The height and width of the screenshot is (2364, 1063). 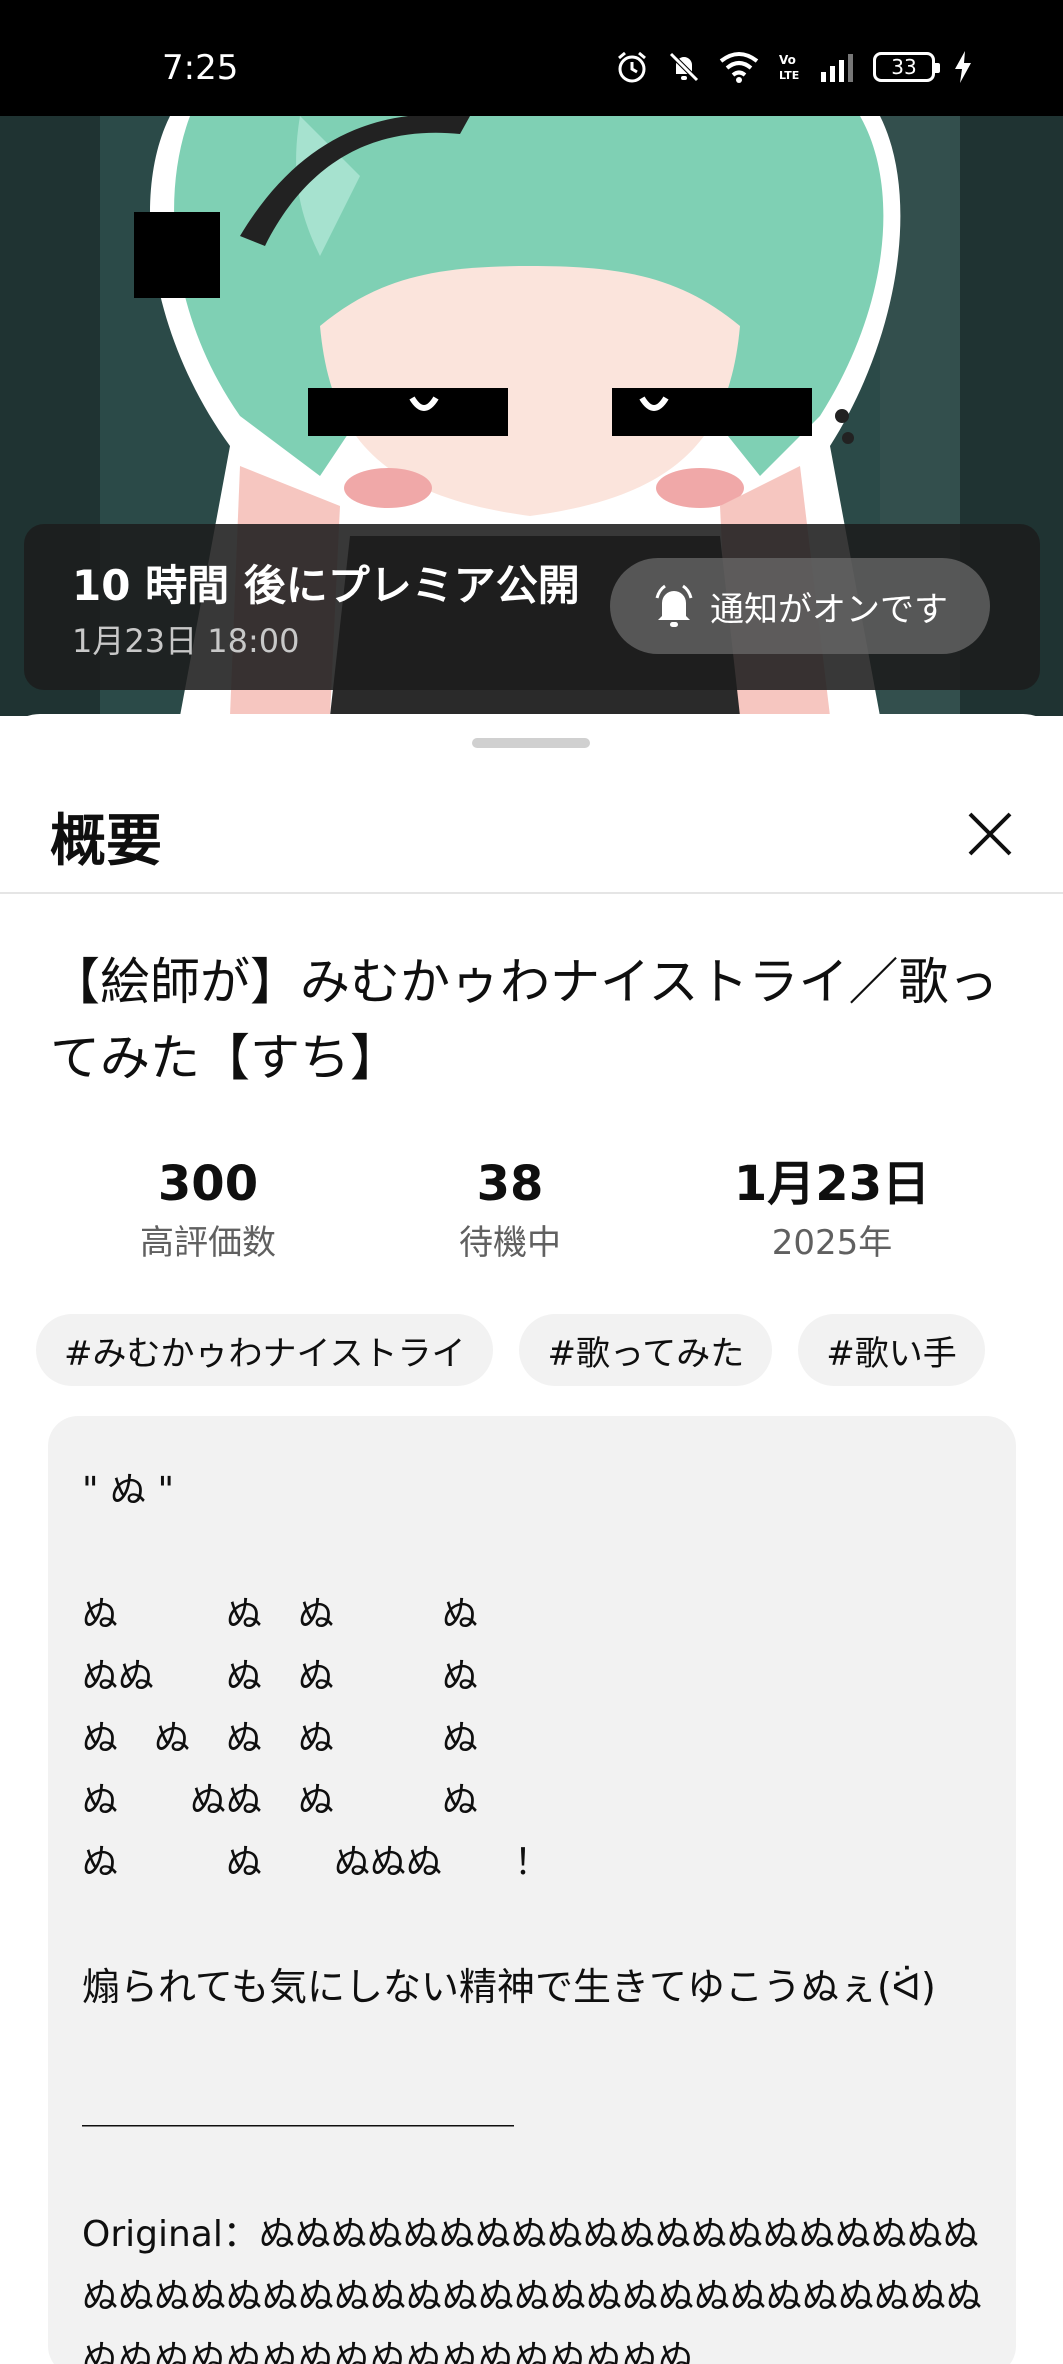 I want to click on description-line: ぬ ぬ ぬ ぬ, so click(x=280, y=1614).